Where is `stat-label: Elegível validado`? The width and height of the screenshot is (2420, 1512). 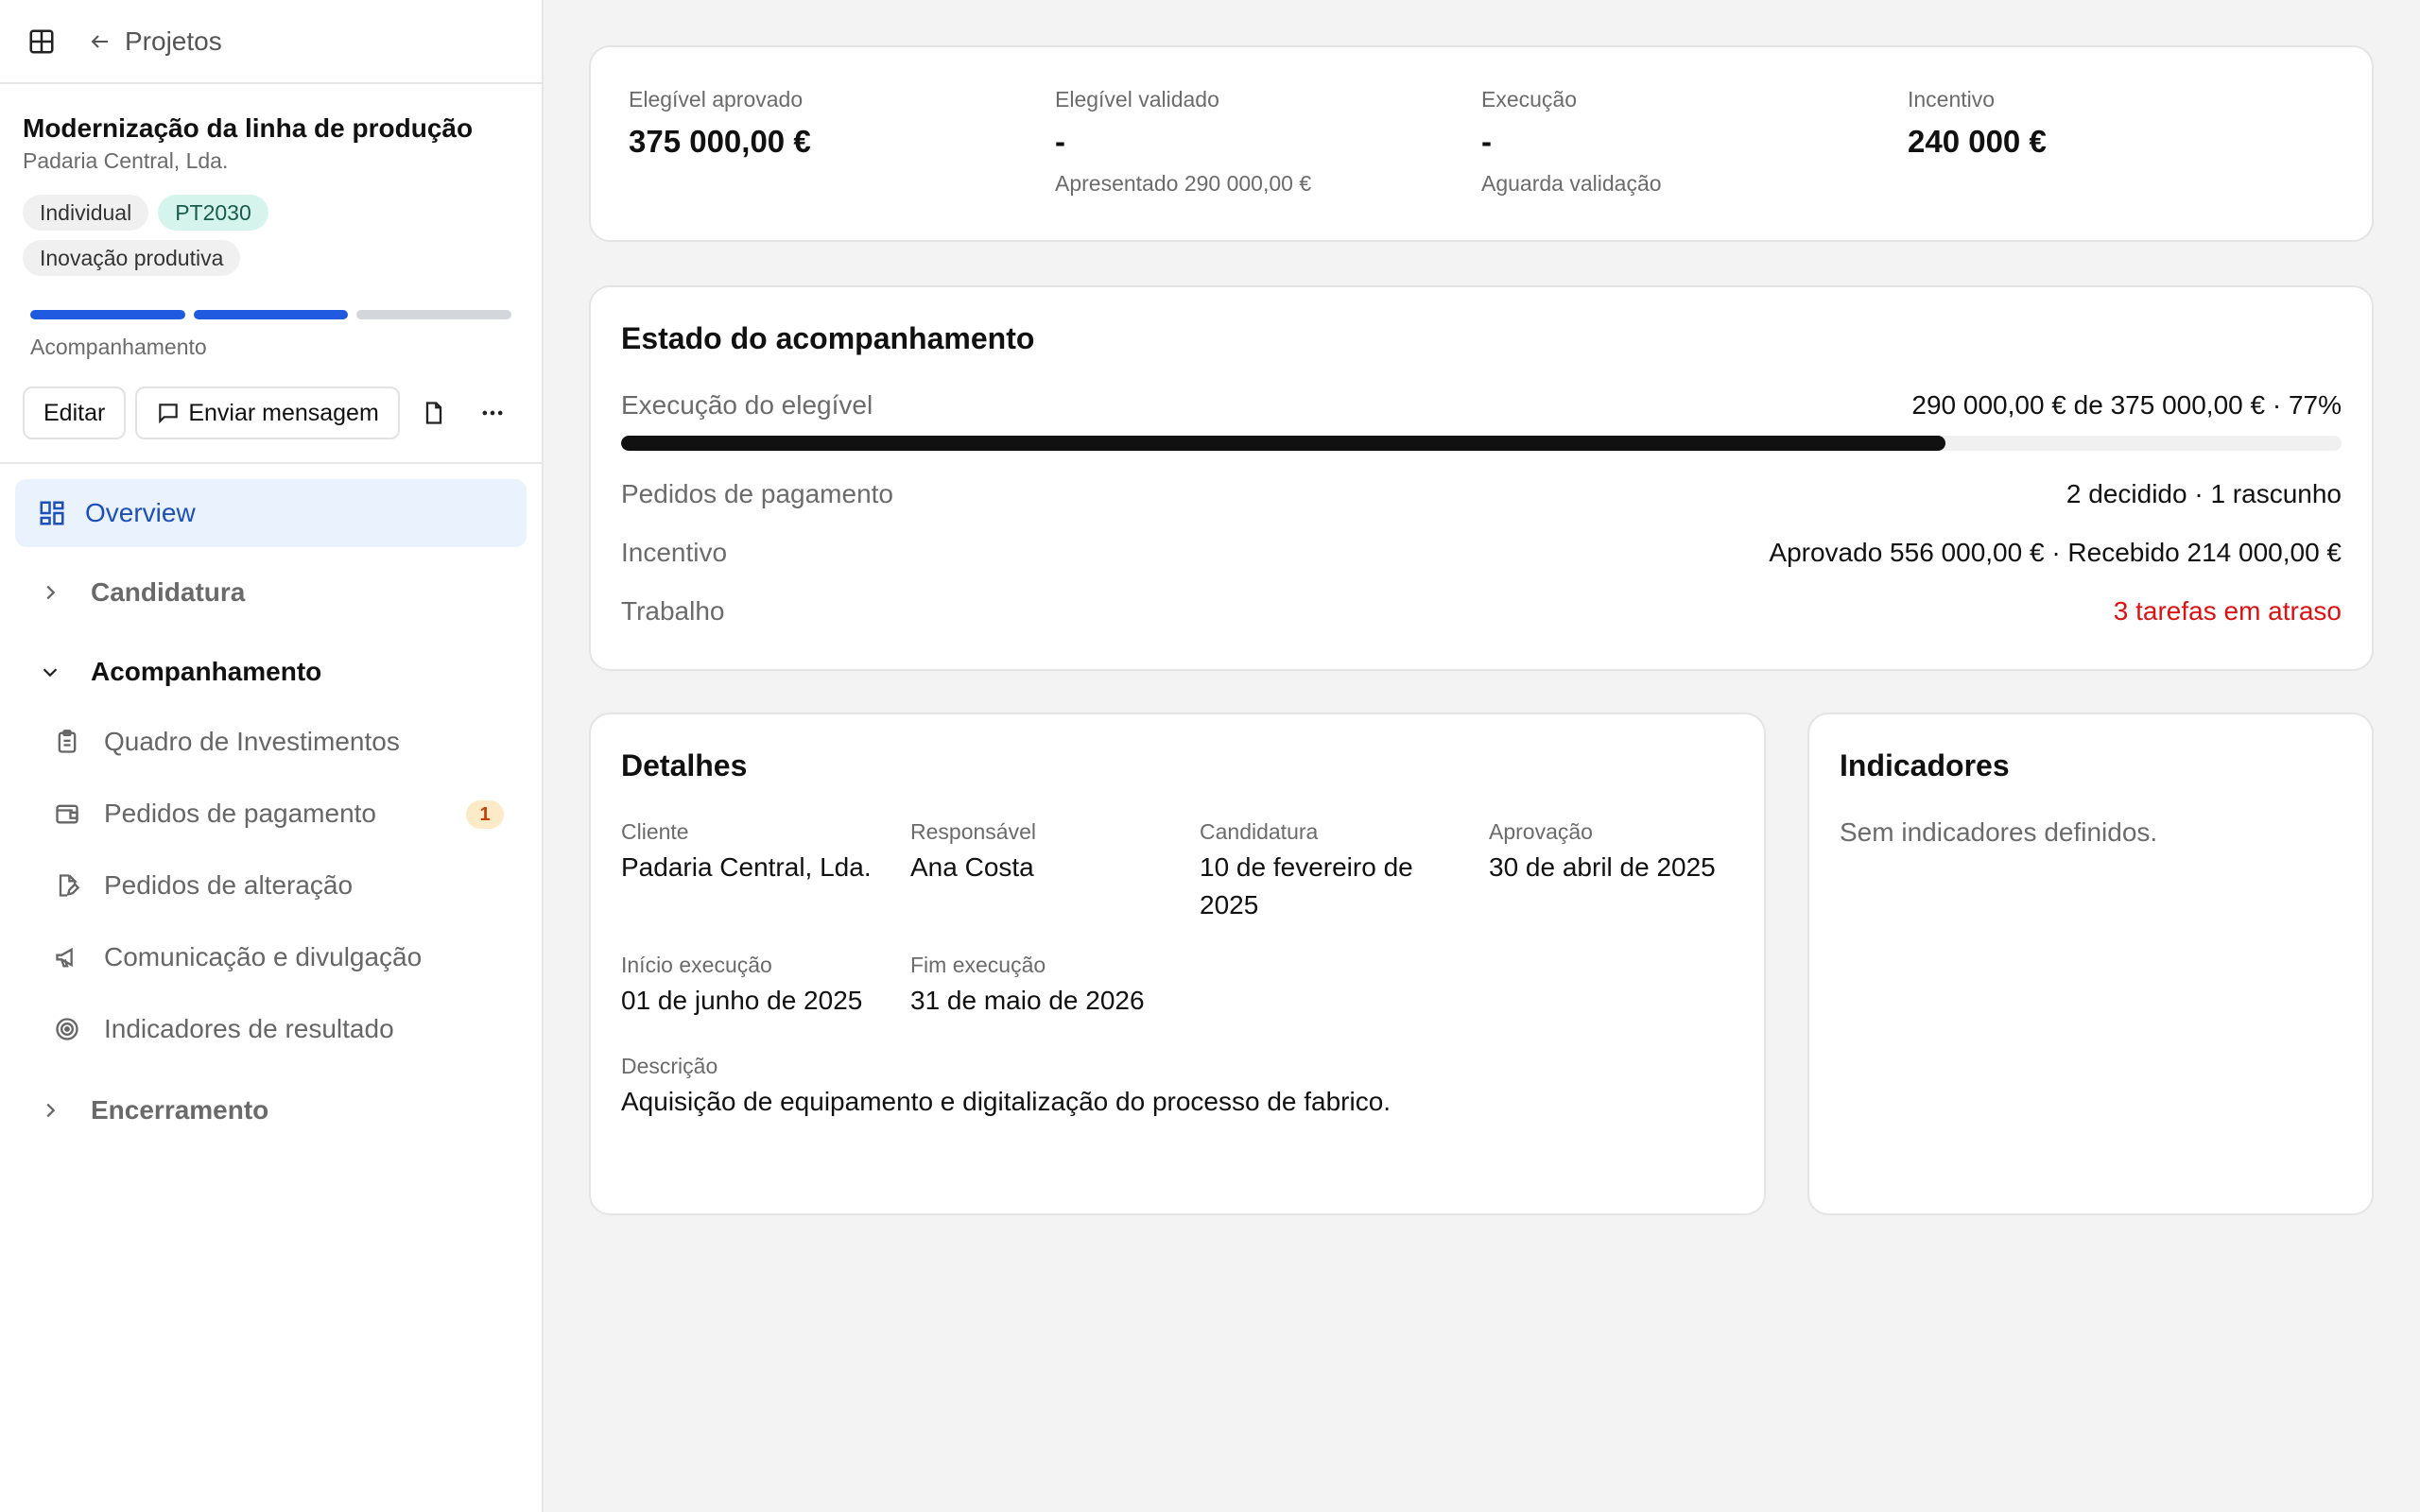 stat-label: Elegível validado is located at coordinates (1137, 99).